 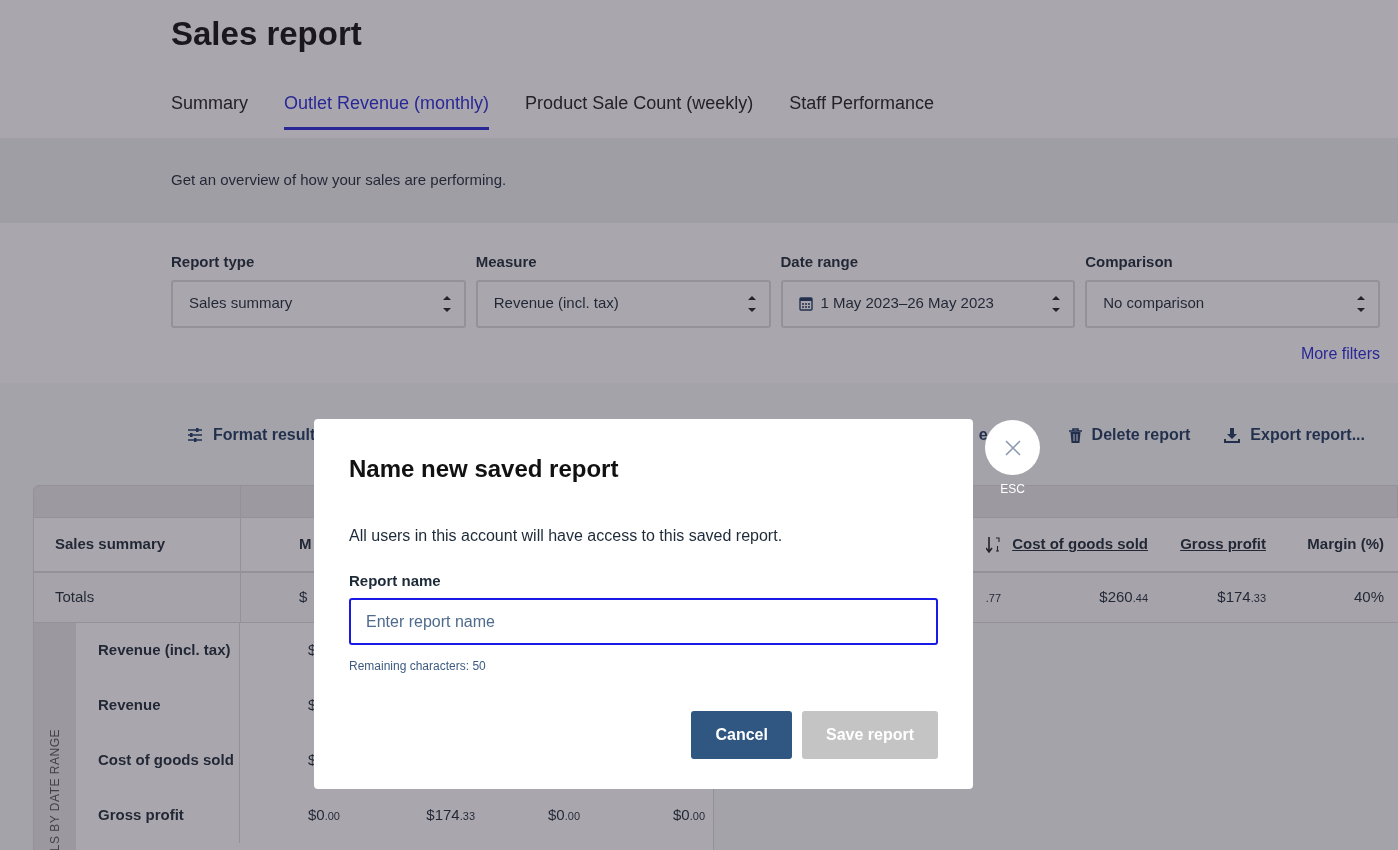 I want to click on dialog-text: All users in this account will have access to this saved report., so click(x=566, y=535).